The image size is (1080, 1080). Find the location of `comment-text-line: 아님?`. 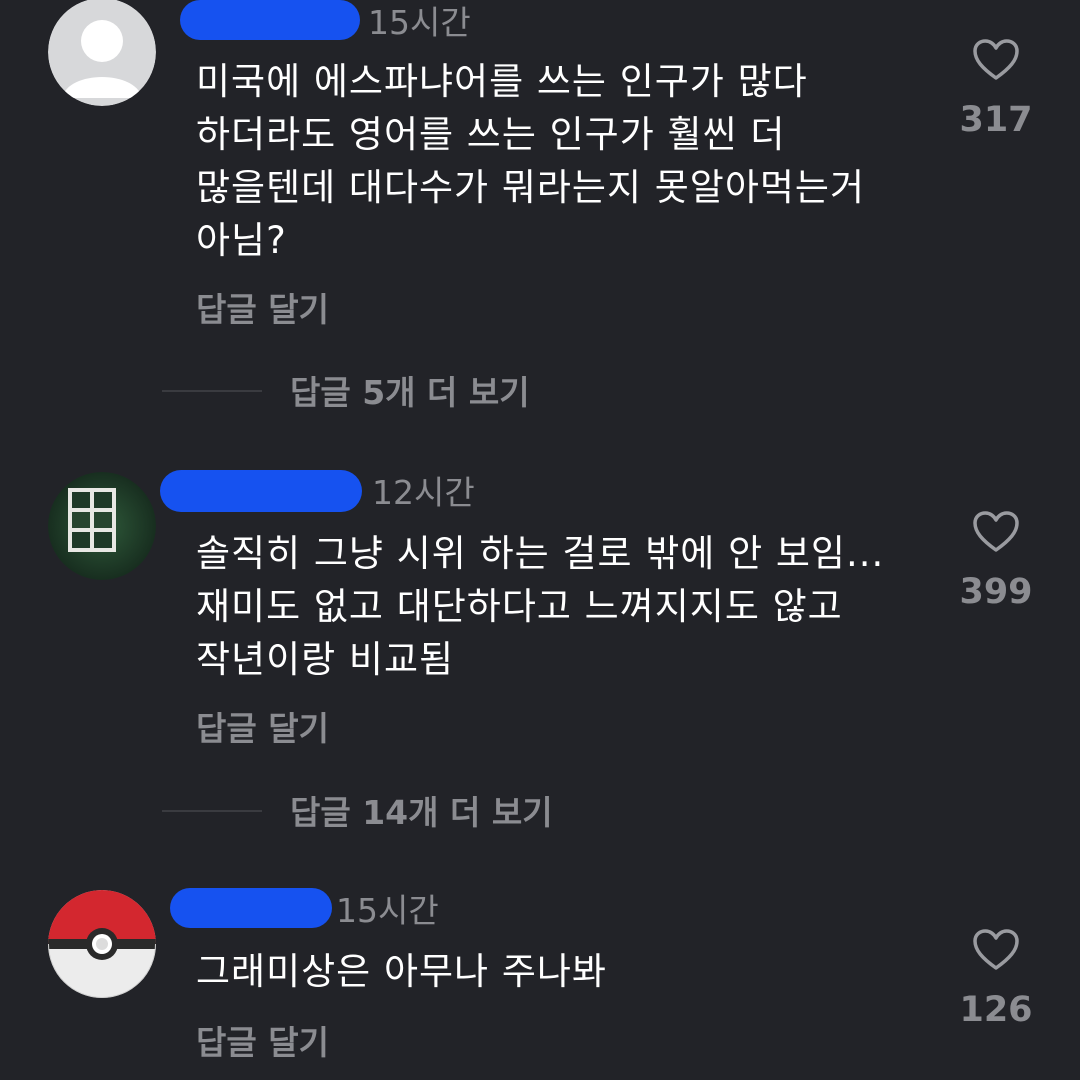

comment-text-line: 아님? is located at coordinates (241, 240).